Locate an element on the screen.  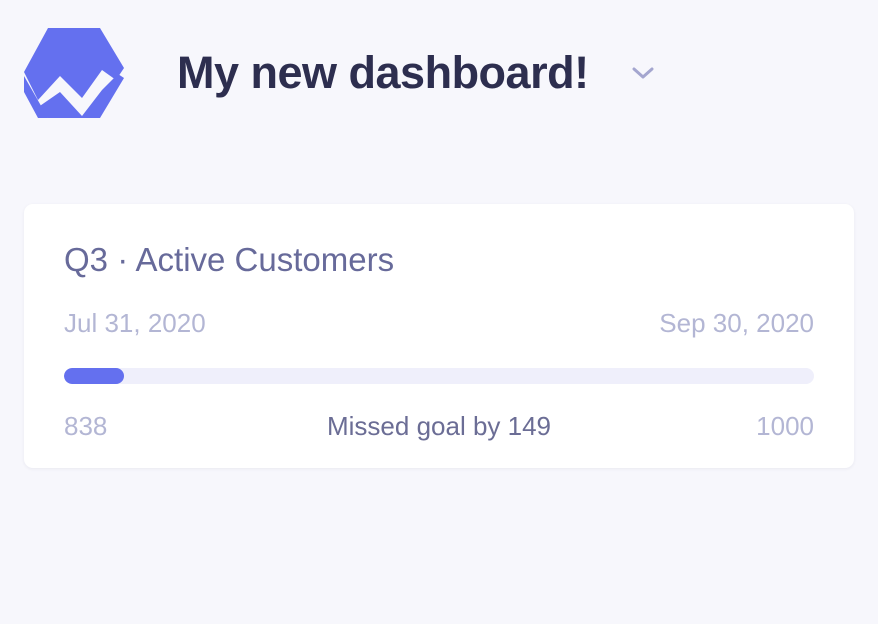
goal-start-date: Jul 31, 2020 is located at coordinates (135, 323).